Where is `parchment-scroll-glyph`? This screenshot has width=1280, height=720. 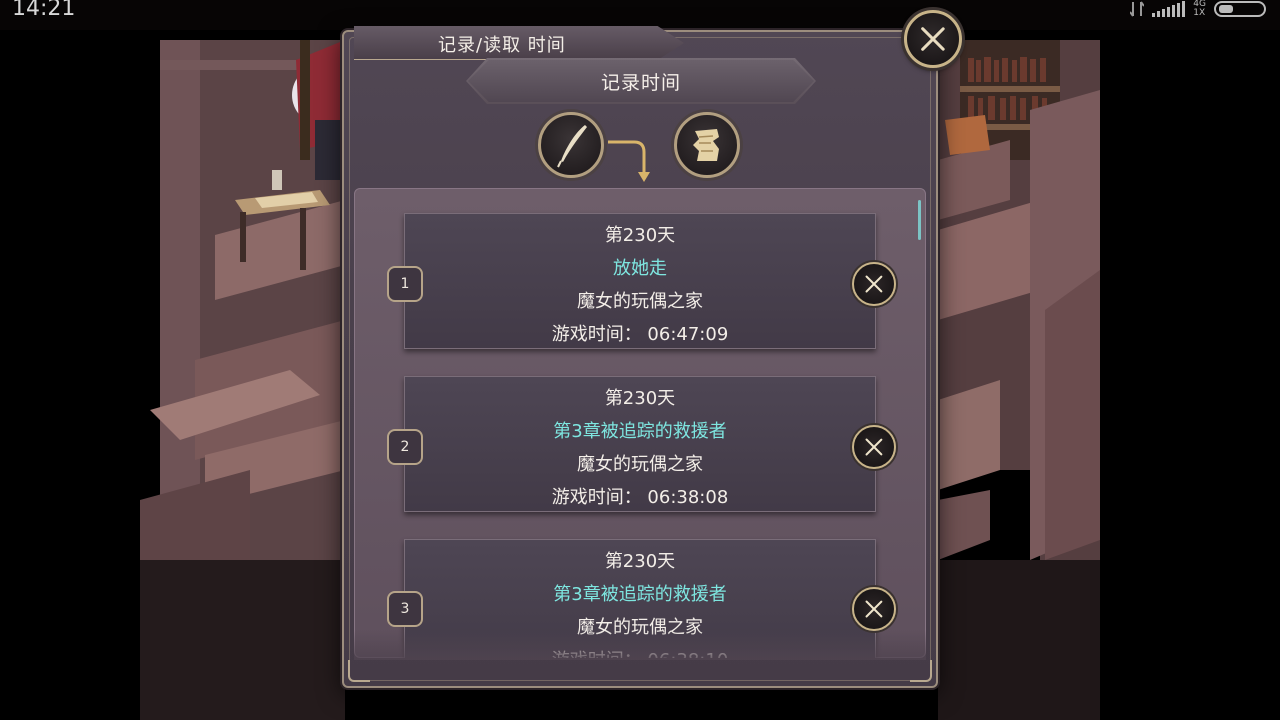 parchment-scroll-glyph is located at coordinates (706, 145).